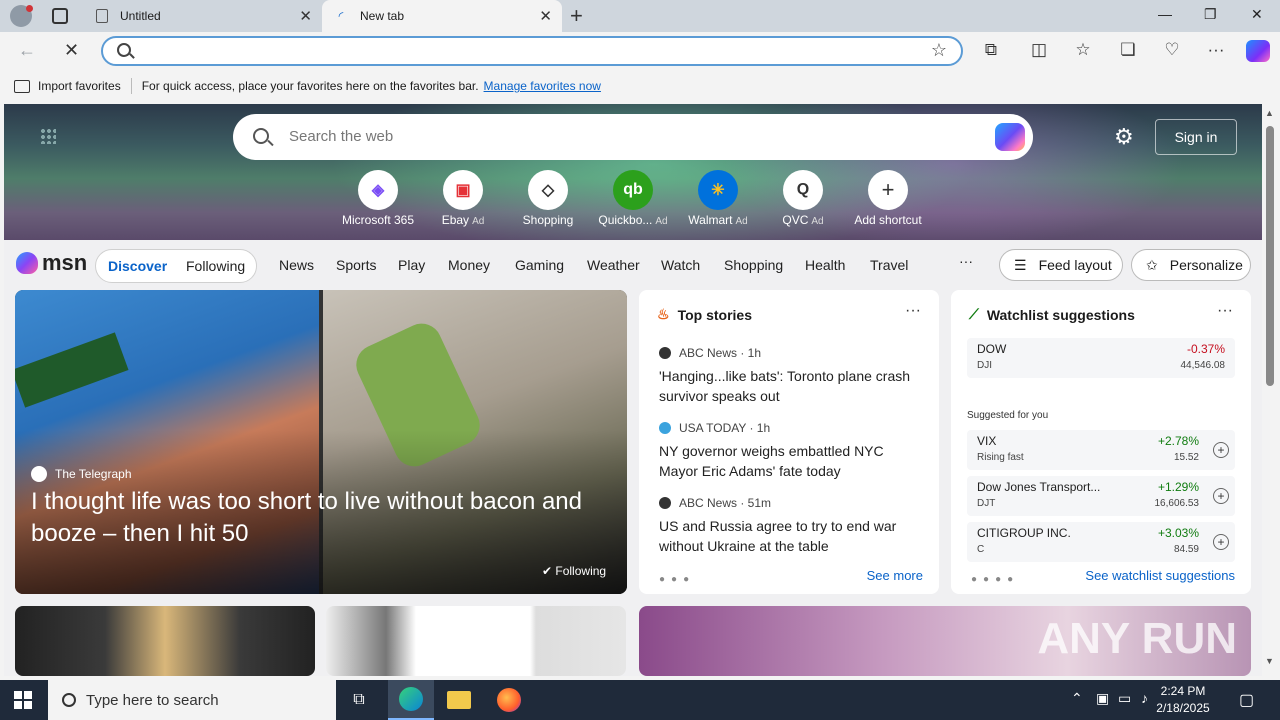 This screenshot has width=1280, height=720. Describe the element at coordinates (895, 575) in the screenshot. I see `see-more-link: See more` at that location.